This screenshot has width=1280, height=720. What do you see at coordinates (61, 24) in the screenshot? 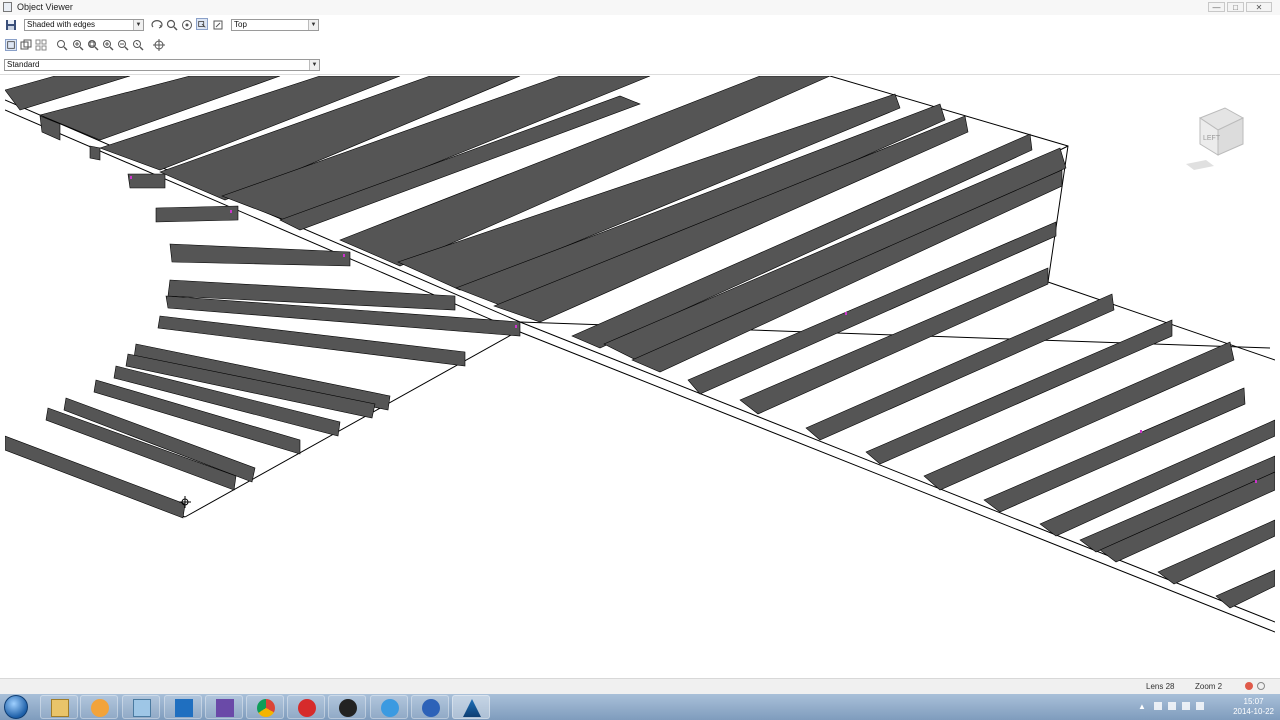
I see `shade-mode-value: Shaded with edges` at bounding box center [61, 24].